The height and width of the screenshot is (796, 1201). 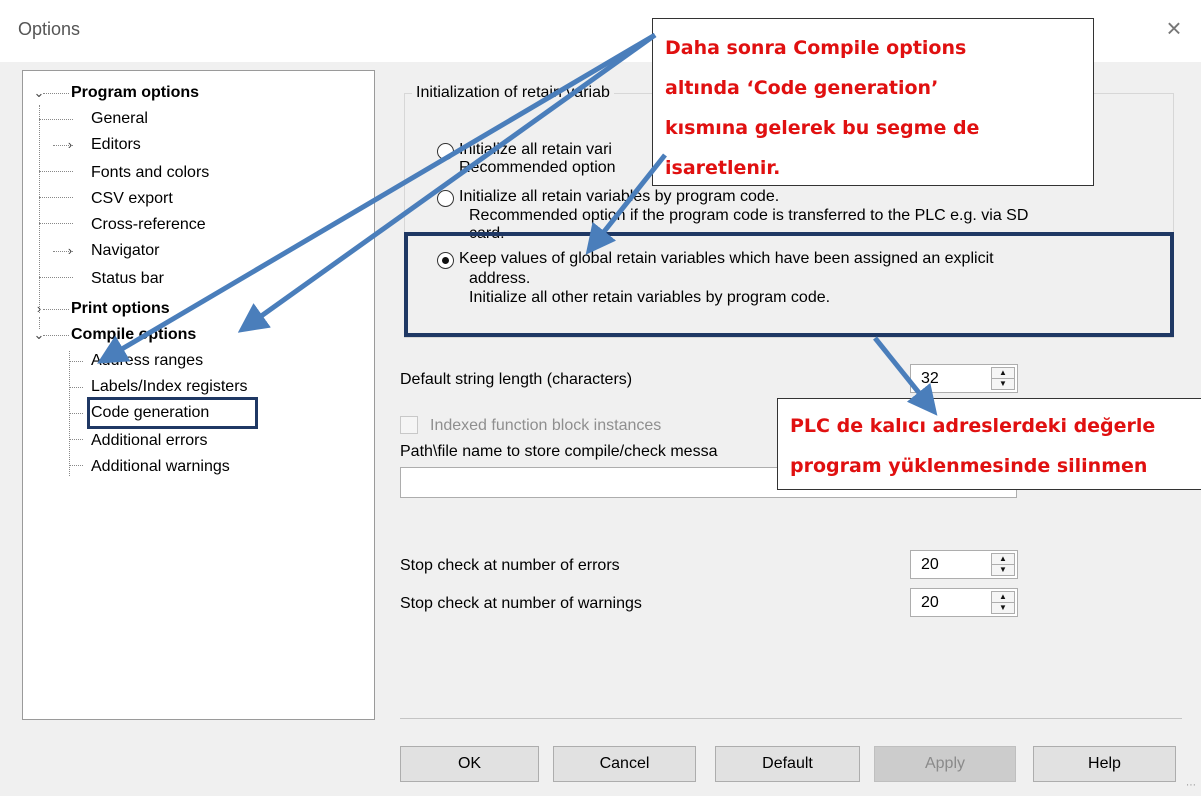 I want to click on arrow-to-retain-option, so click(x=626, y=204).